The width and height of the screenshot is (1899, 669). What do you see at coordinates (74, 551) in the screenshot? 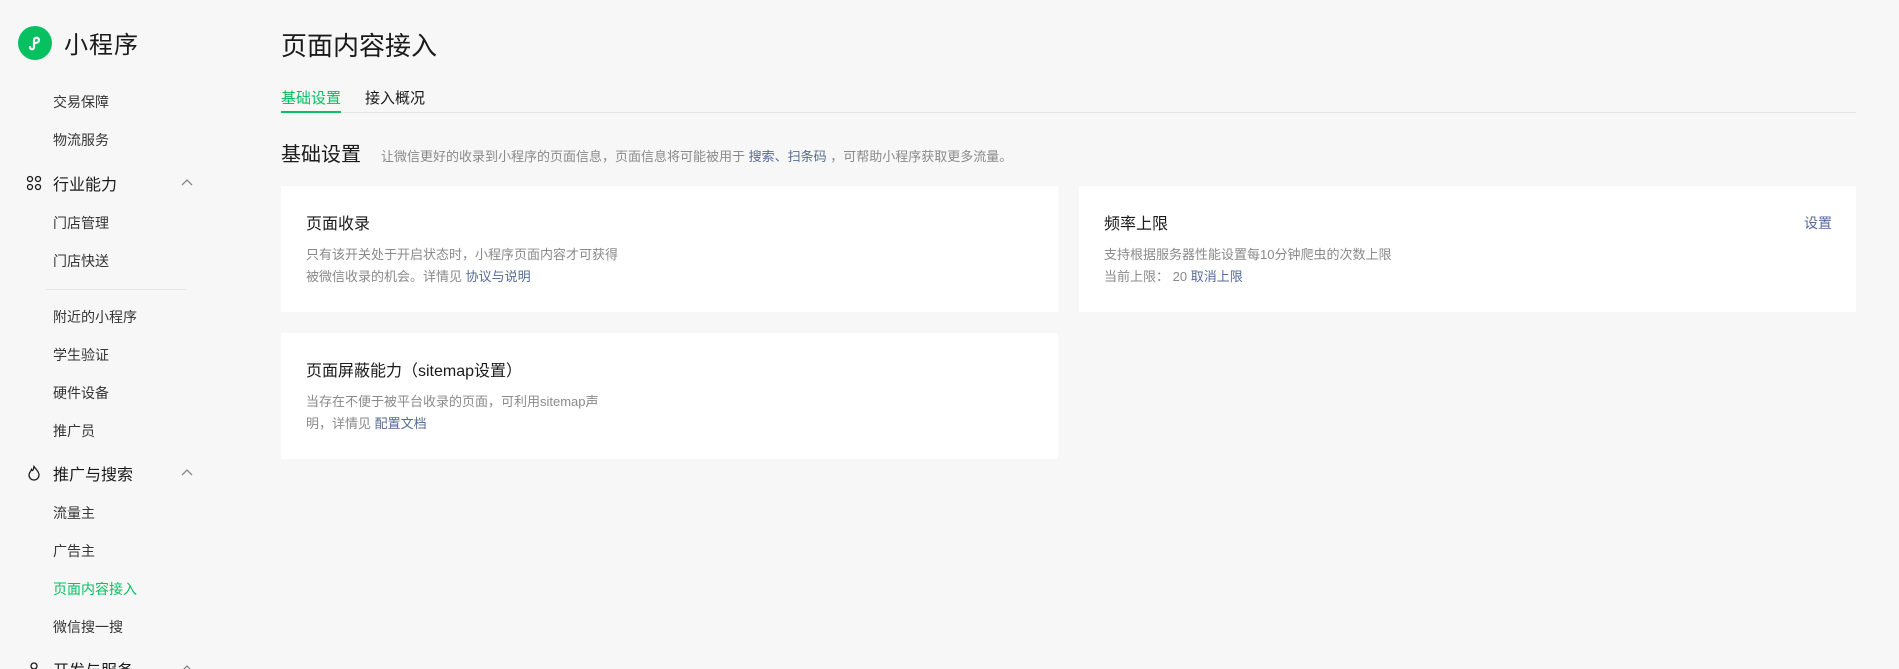
I see `sidebar-item-advertiser: 广告主` at bounding box center [74, 551].